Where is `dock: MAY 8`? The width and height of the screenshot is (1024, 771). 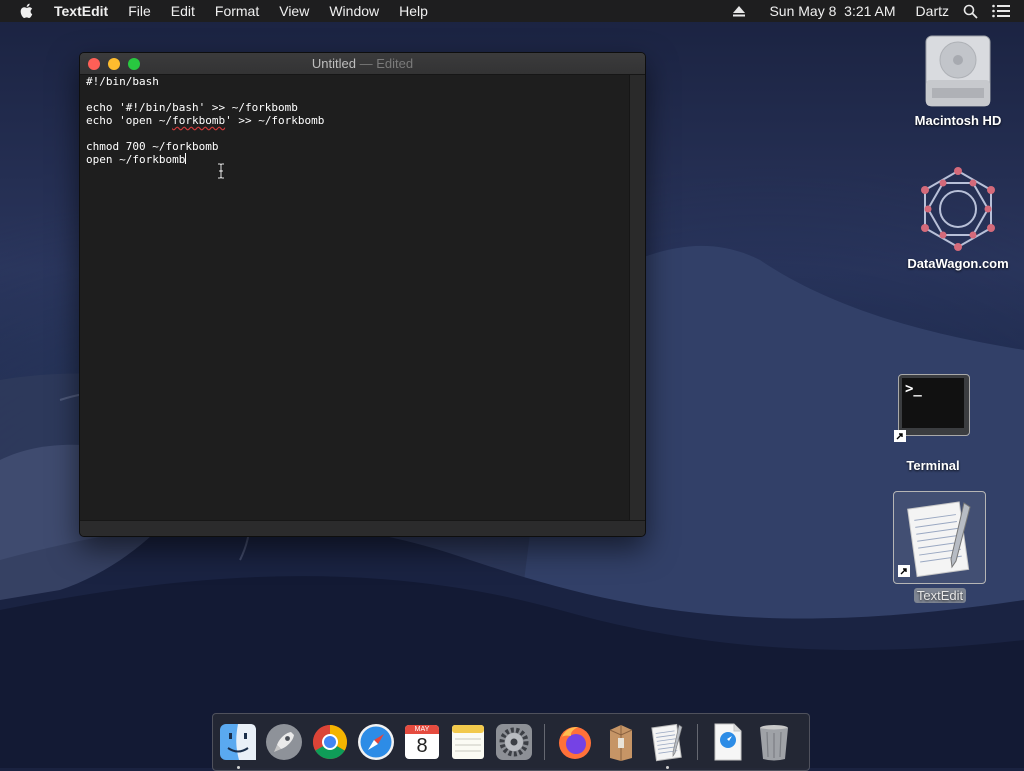 dock: MAY 8 is located at coordinates (511, 742).